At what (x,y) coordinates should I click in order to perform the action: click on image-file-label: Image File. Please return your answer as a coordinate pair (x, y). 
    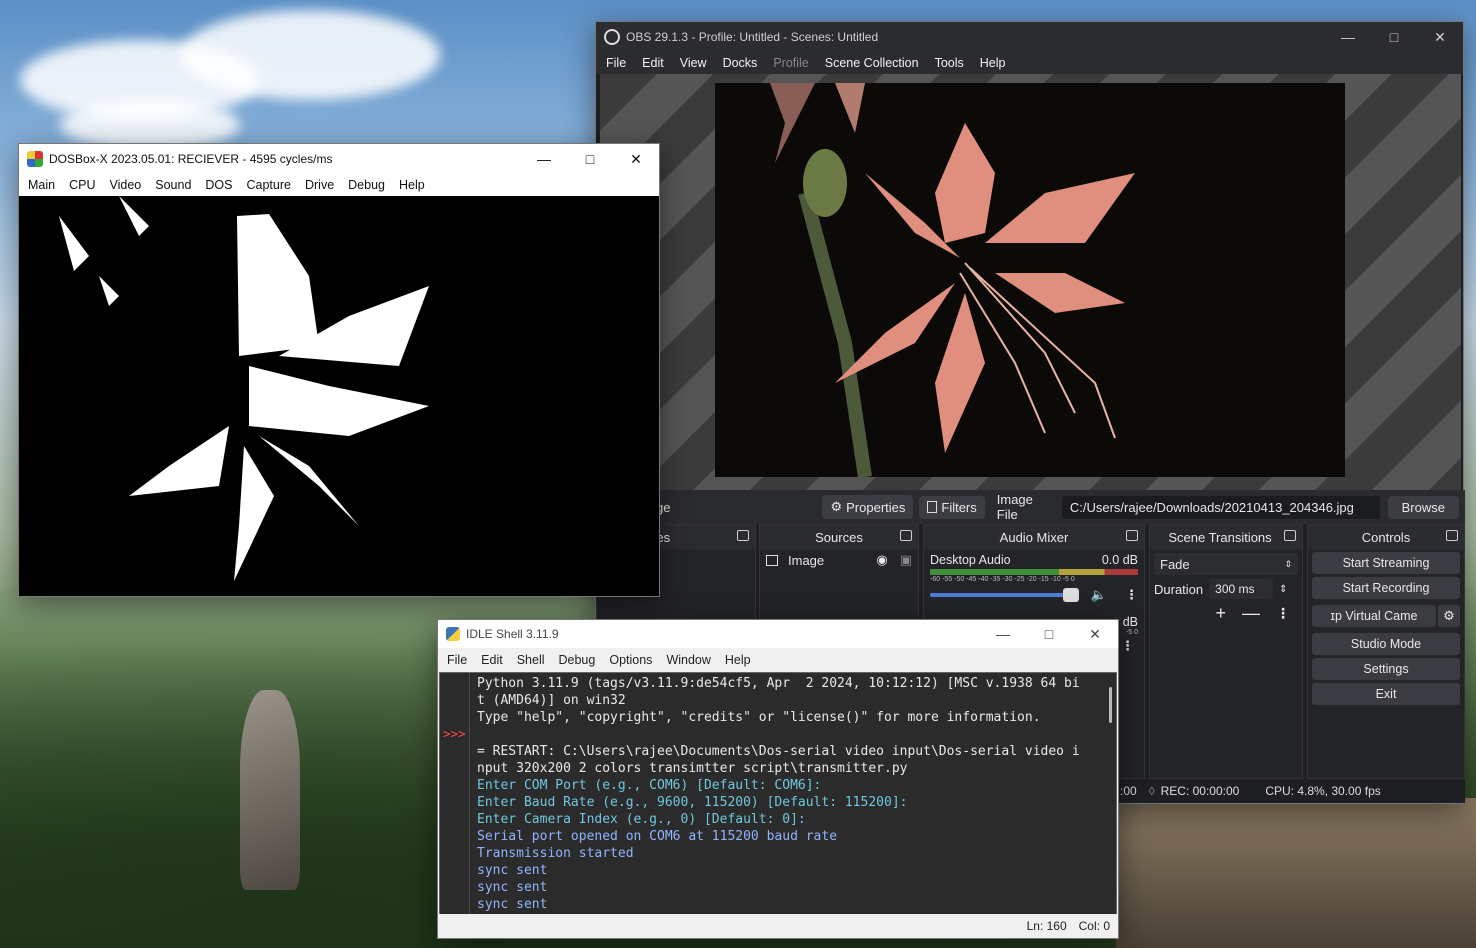
    Looking at the image, I should click on (1014, 507).